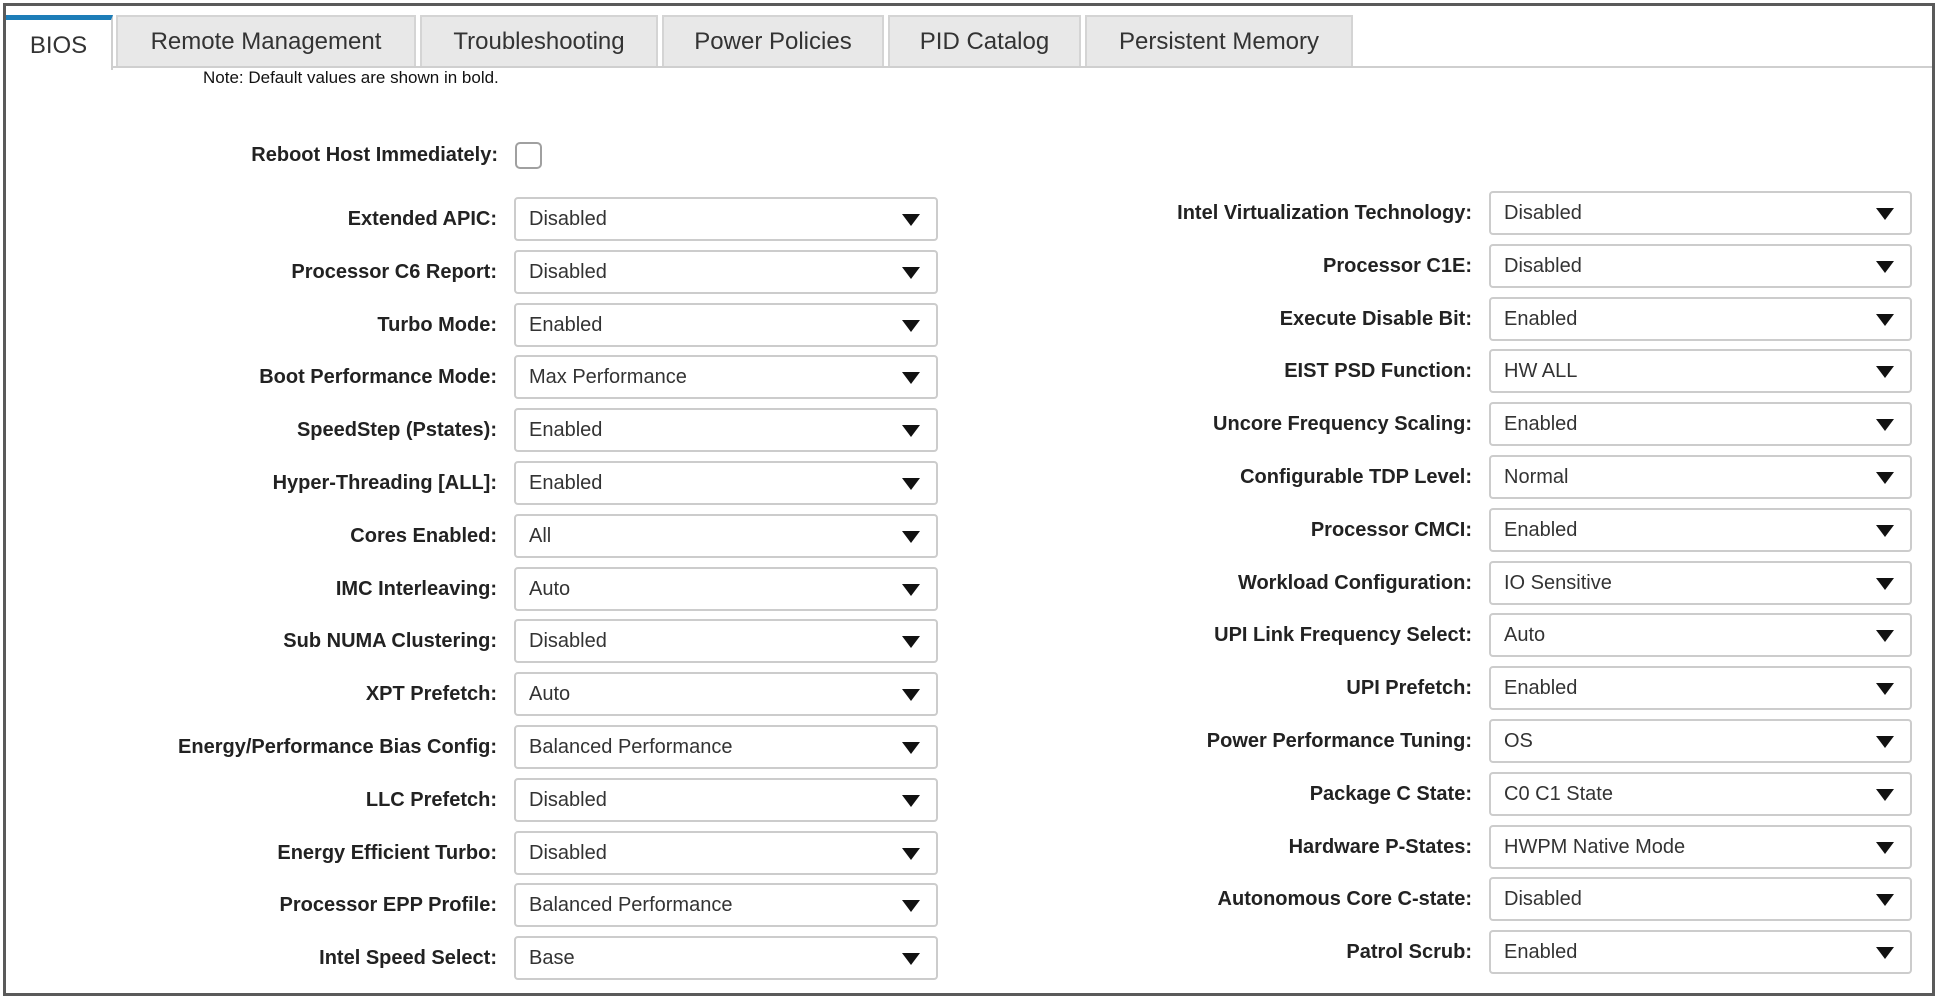 The image size is (1941, 1002). I want to click on upi-link-frequency-select-select: Auto, so click(1700, 635).